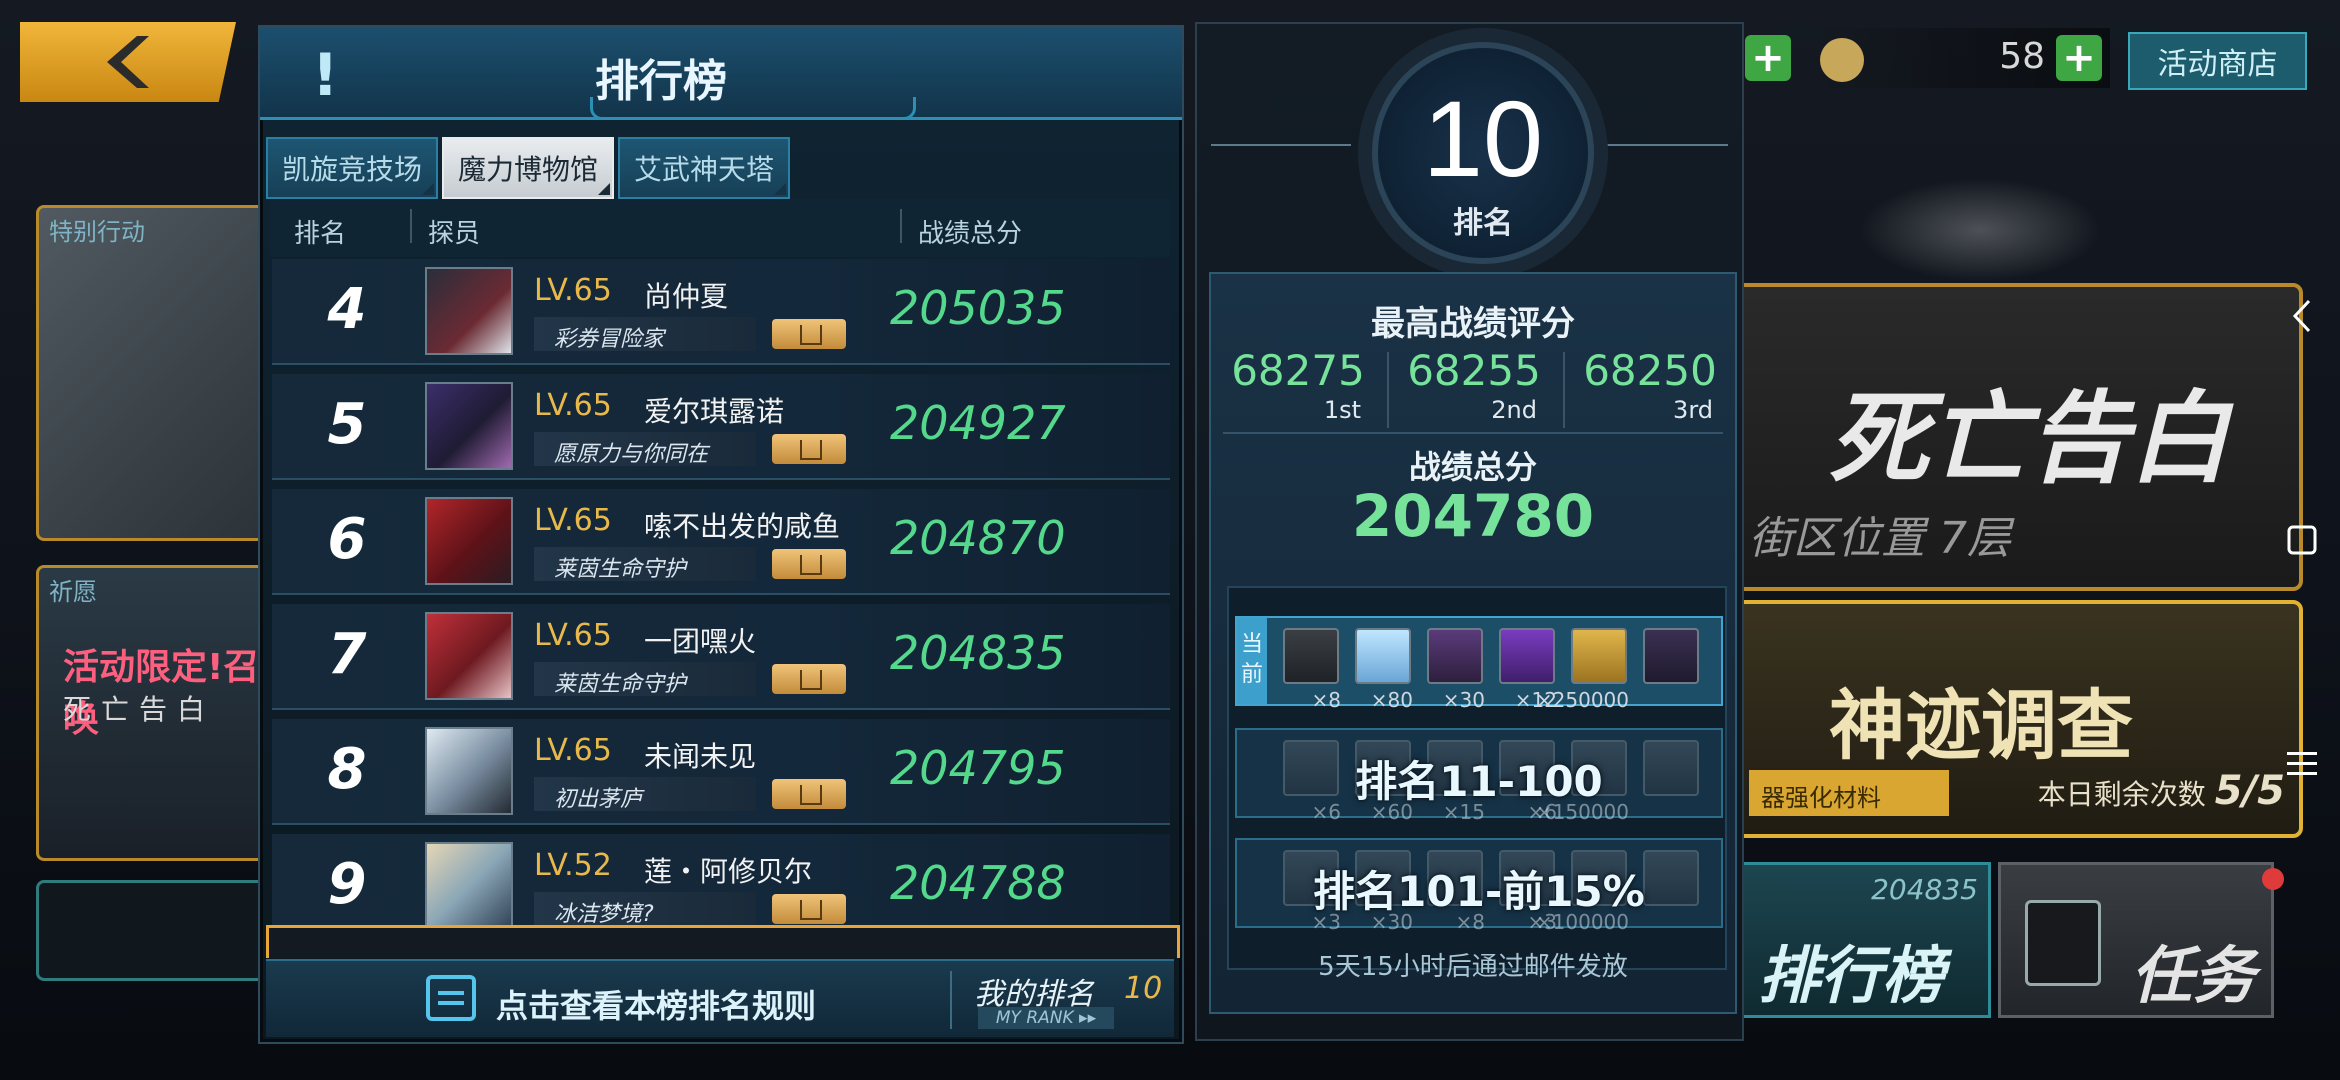  Describe the element at coordinates (1768, 58) in the screenshot. I see `add-currency-button: +` at that location.